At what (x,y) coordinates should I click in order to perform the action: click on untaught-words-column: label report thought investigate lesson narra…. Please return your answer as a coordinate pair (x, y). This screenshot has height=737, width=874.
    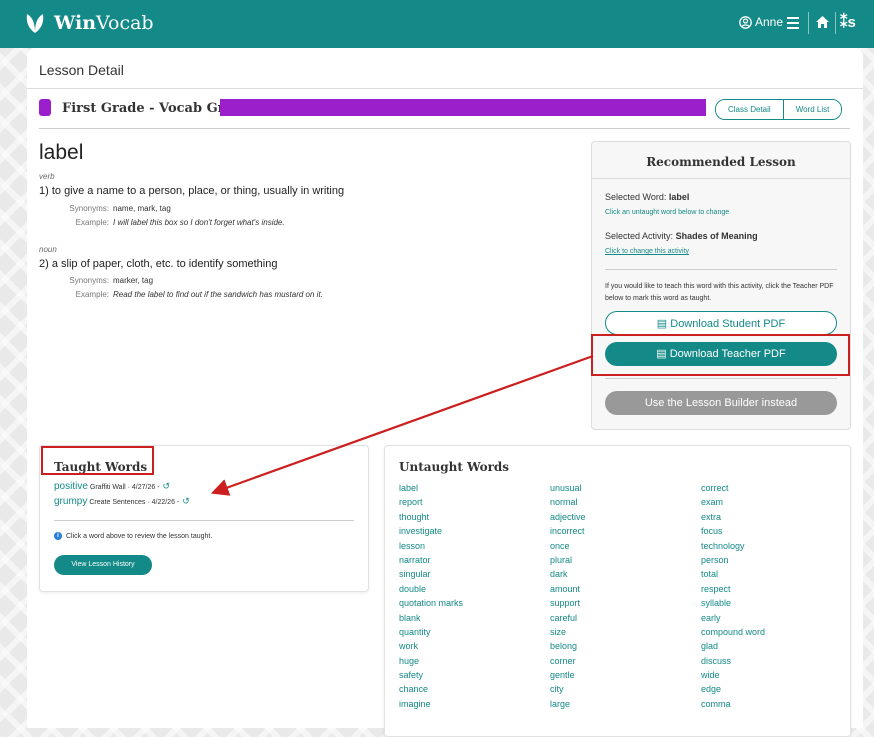
    Looking at the image, I should click on (431, 596).